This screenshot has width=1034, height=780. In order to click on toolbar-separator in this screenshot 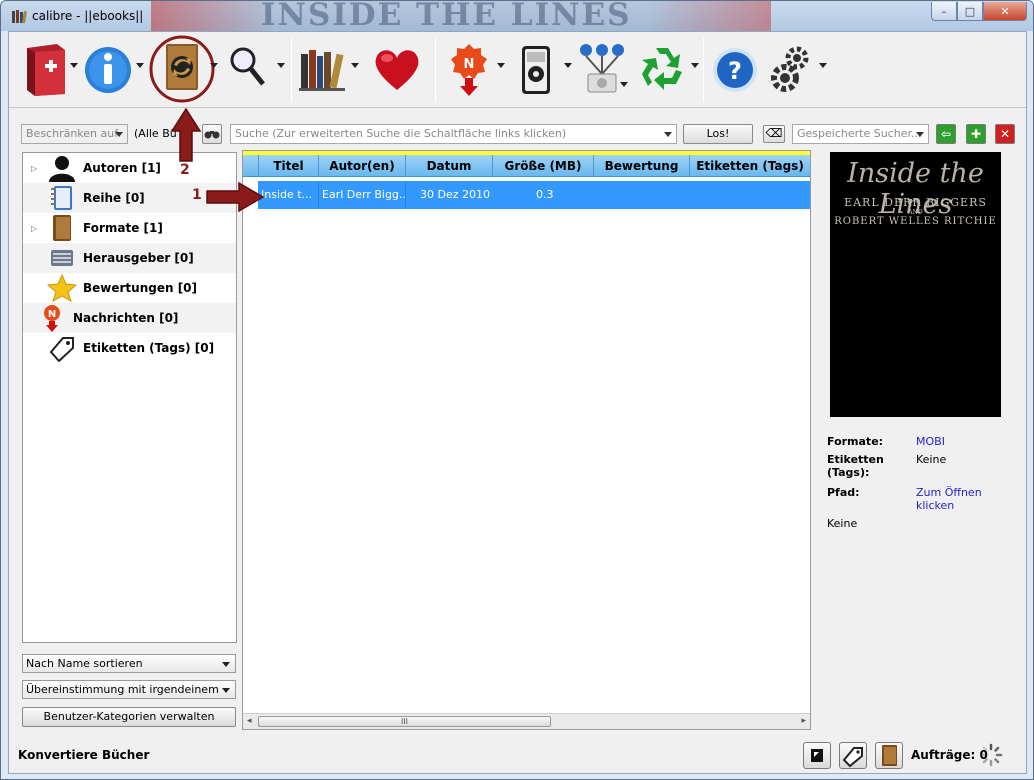, I will do `click(703, 70)`.